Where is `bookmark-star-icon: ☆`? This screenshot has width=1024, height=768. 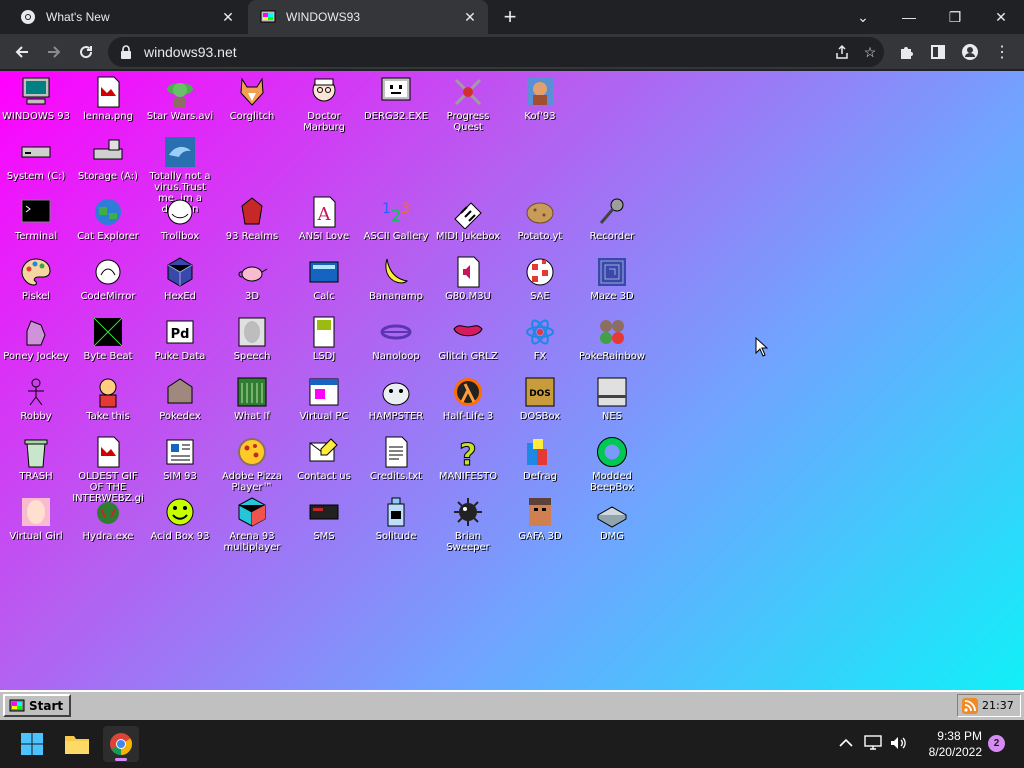 bookmark-star-icon: ☆ is located at coordinates (870, 52).